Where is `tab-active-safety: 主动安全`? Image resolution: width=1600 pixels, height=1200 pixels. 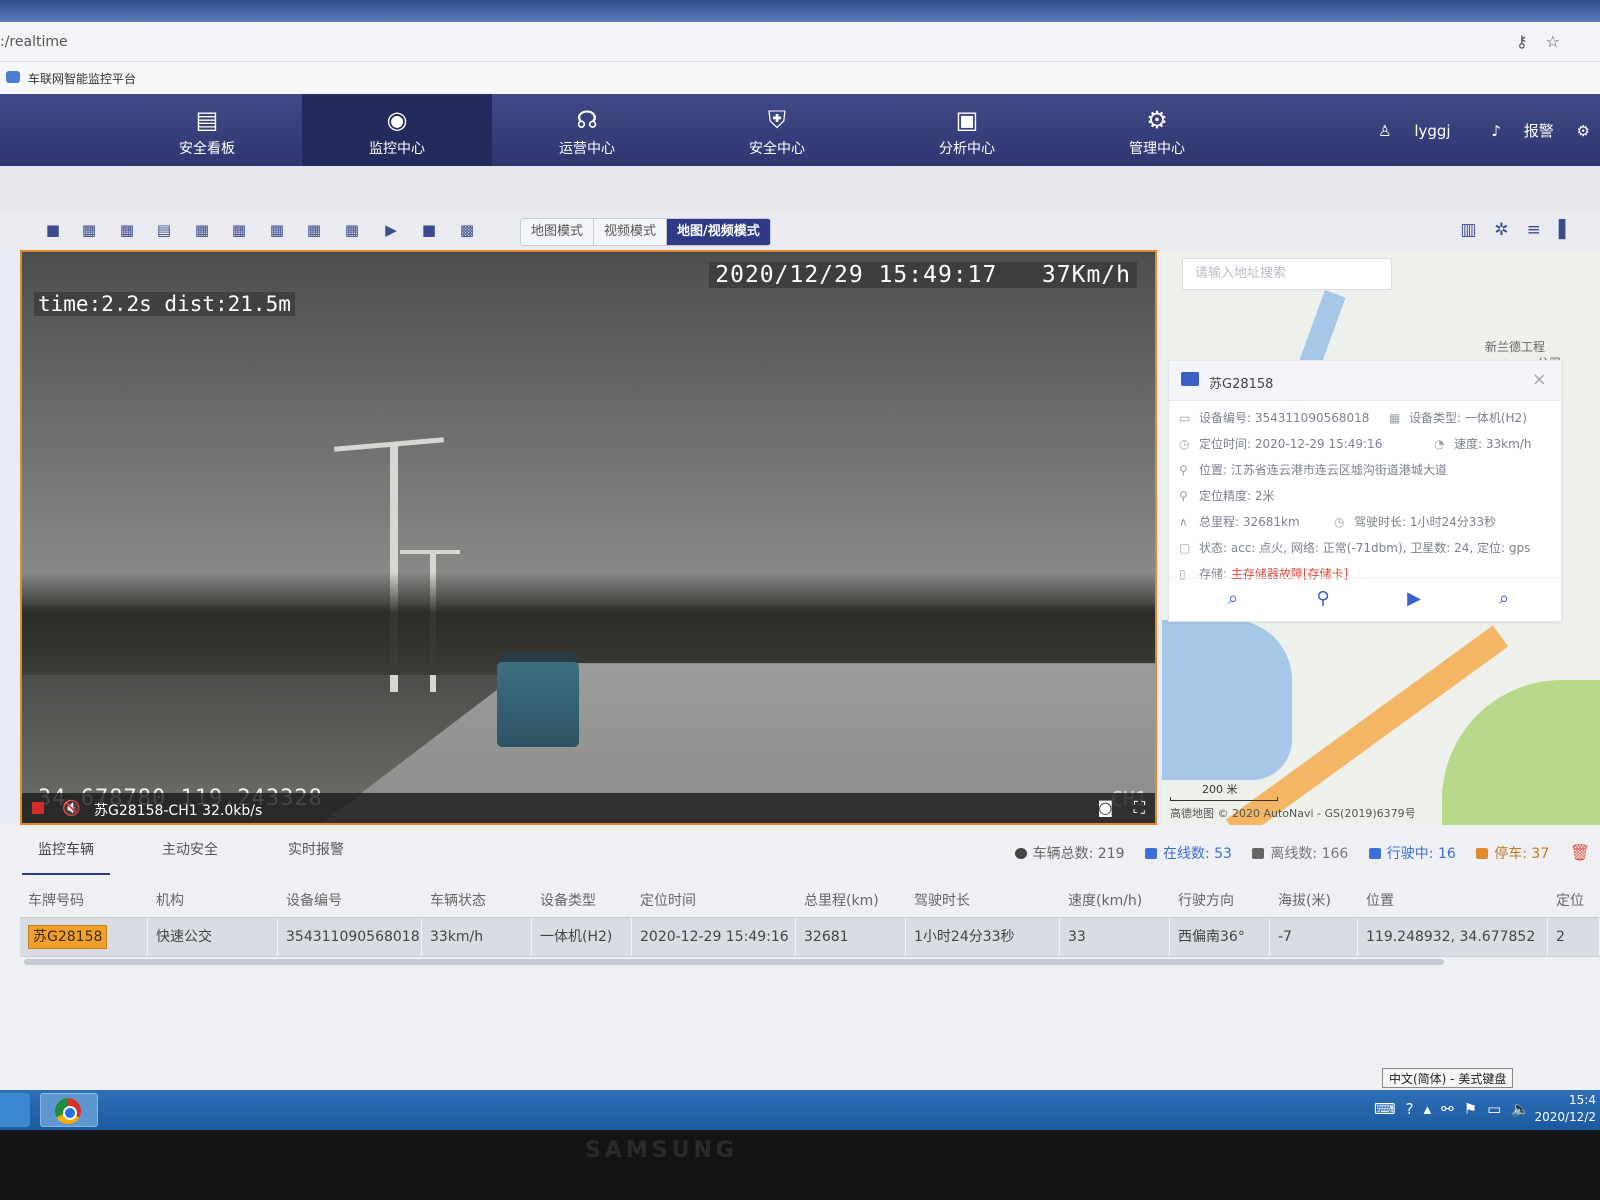
tab-active-safety: 主动安全 is located at coordinates (190, 855).